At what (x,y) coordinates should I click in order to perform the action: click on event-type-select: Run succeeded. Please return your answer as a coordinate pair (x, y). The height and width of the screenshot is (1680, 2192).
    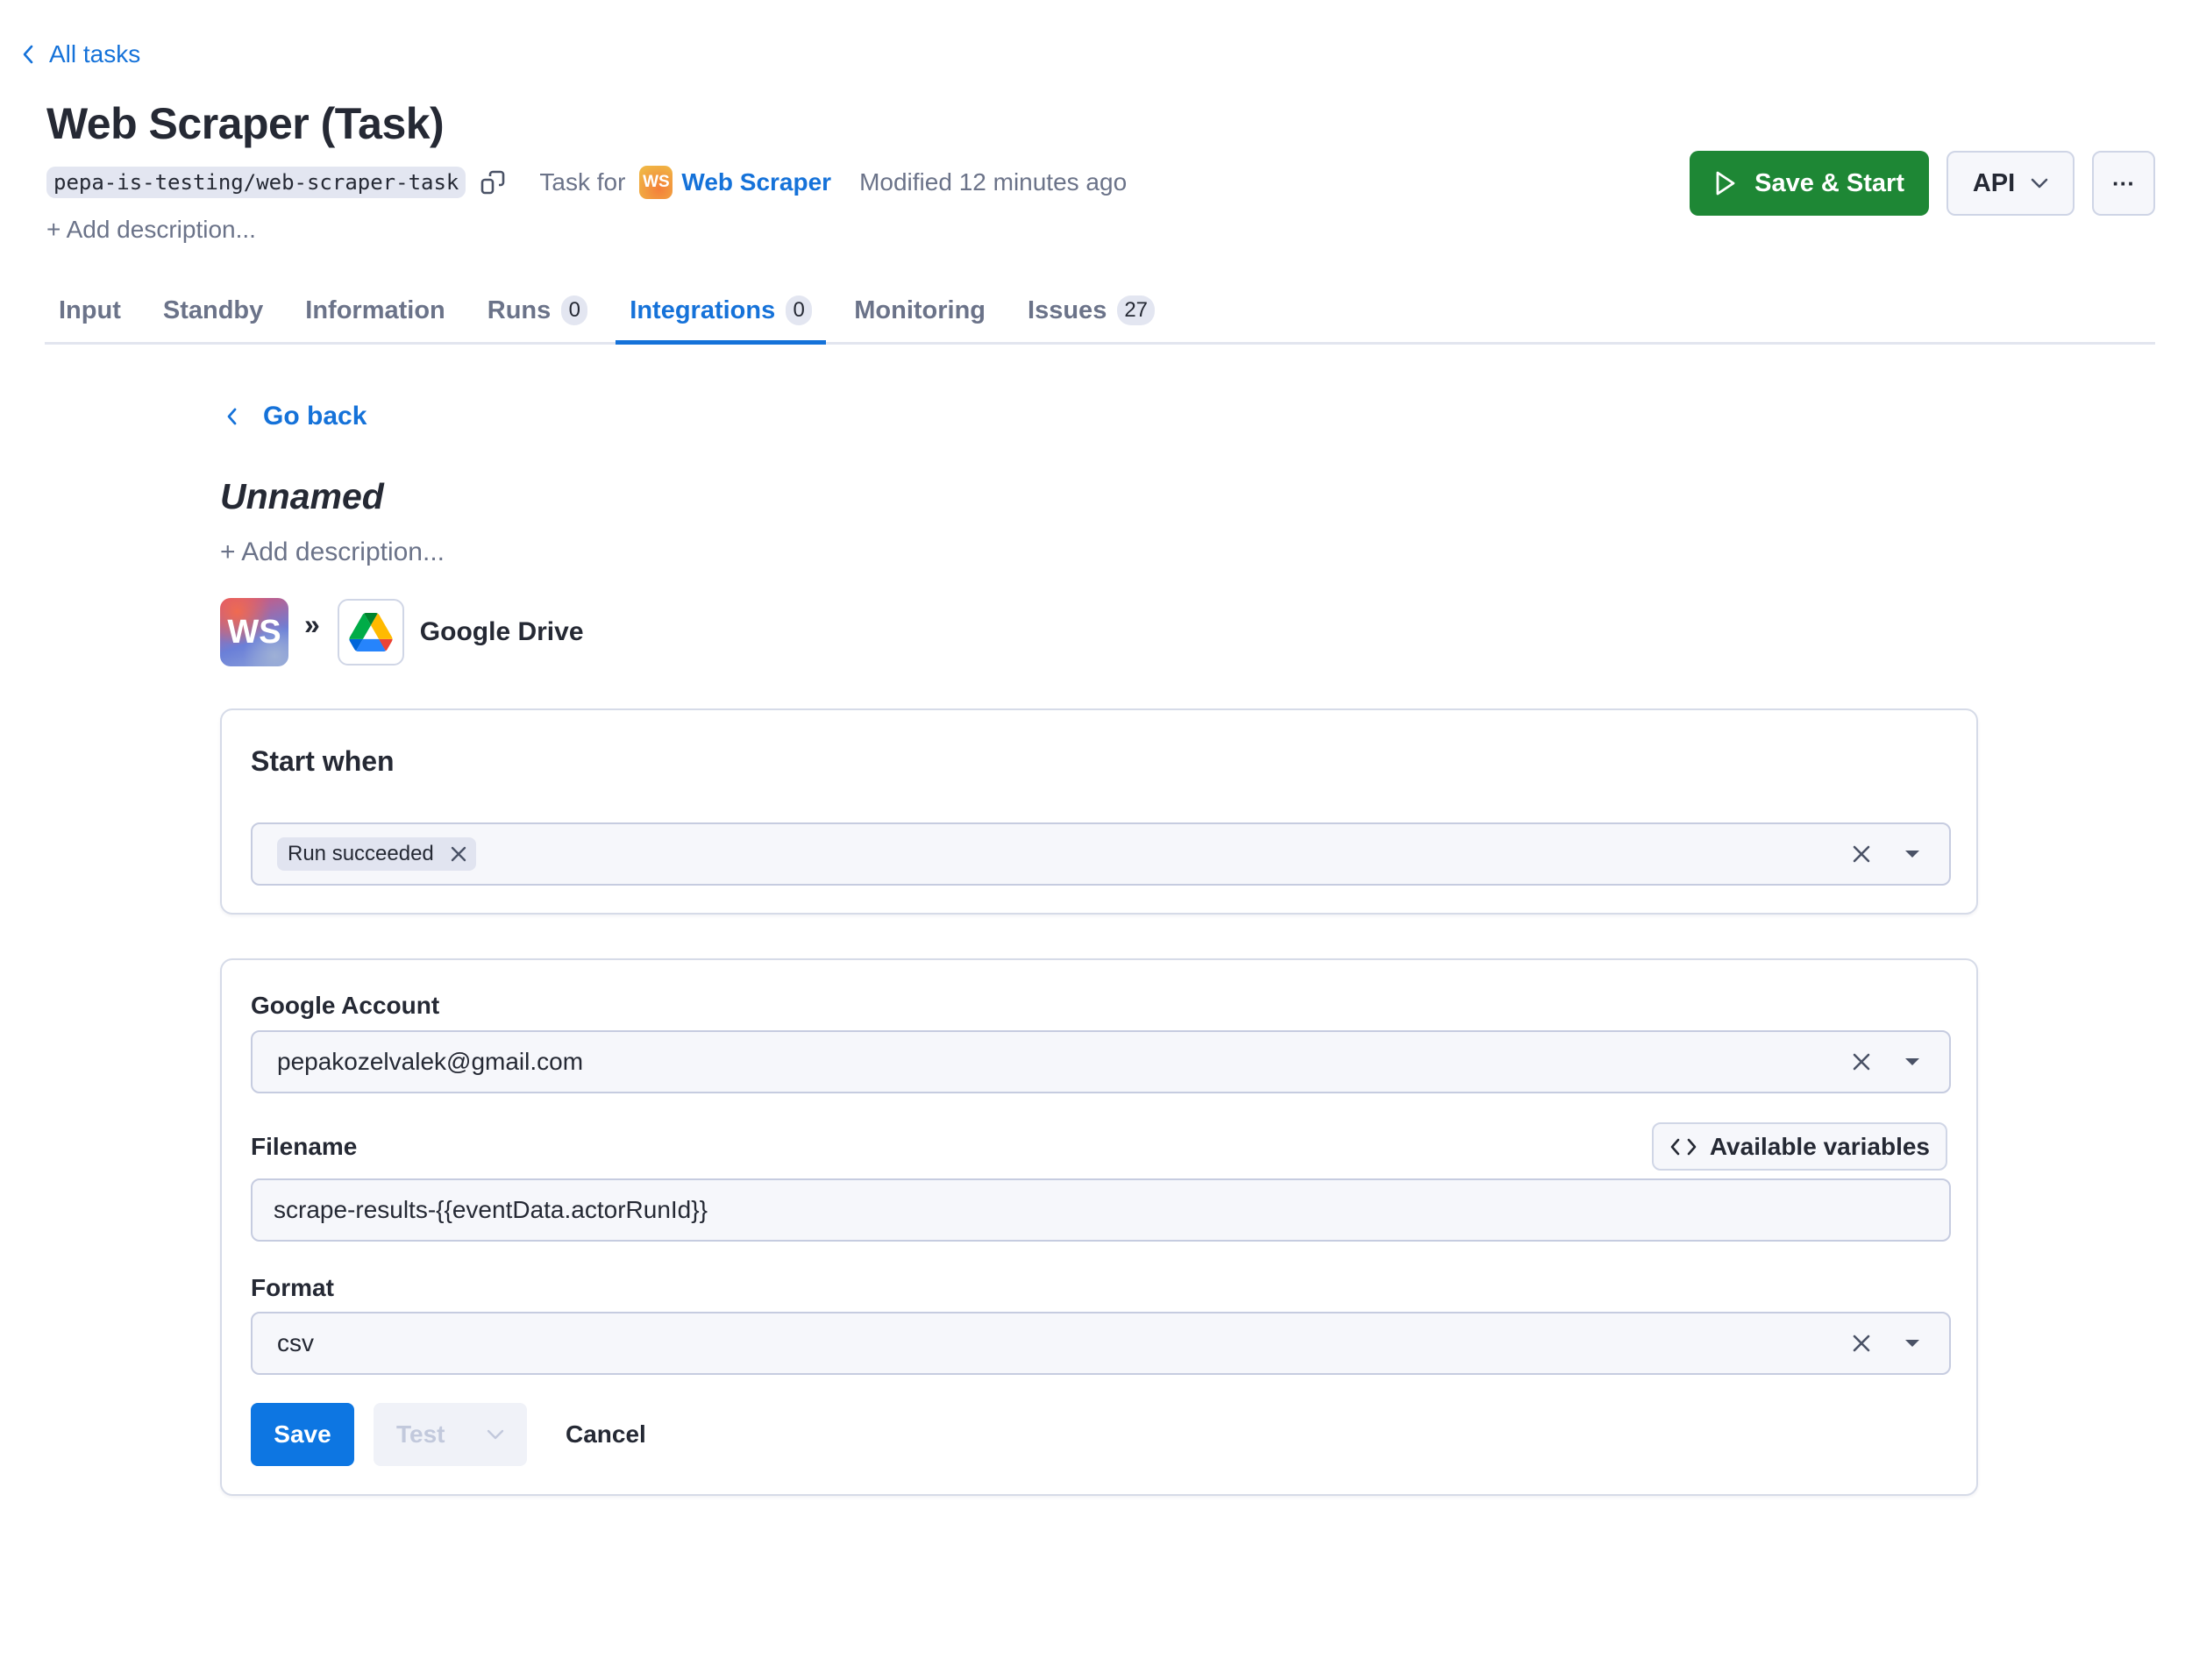
    Looking at the image, I should click on (1101, 854).